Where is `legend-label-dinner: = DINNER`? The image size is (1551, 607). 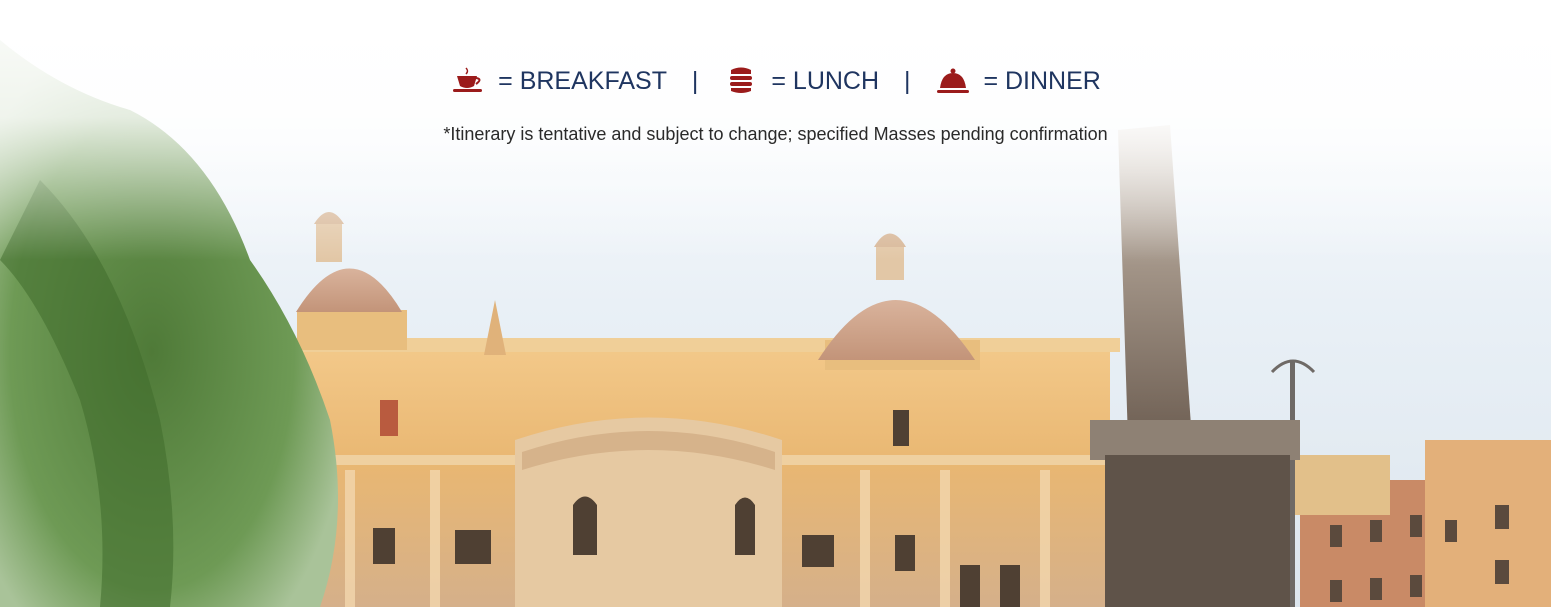 legend-label-dinner: = DINNER is located at coordinates (1042, 80).